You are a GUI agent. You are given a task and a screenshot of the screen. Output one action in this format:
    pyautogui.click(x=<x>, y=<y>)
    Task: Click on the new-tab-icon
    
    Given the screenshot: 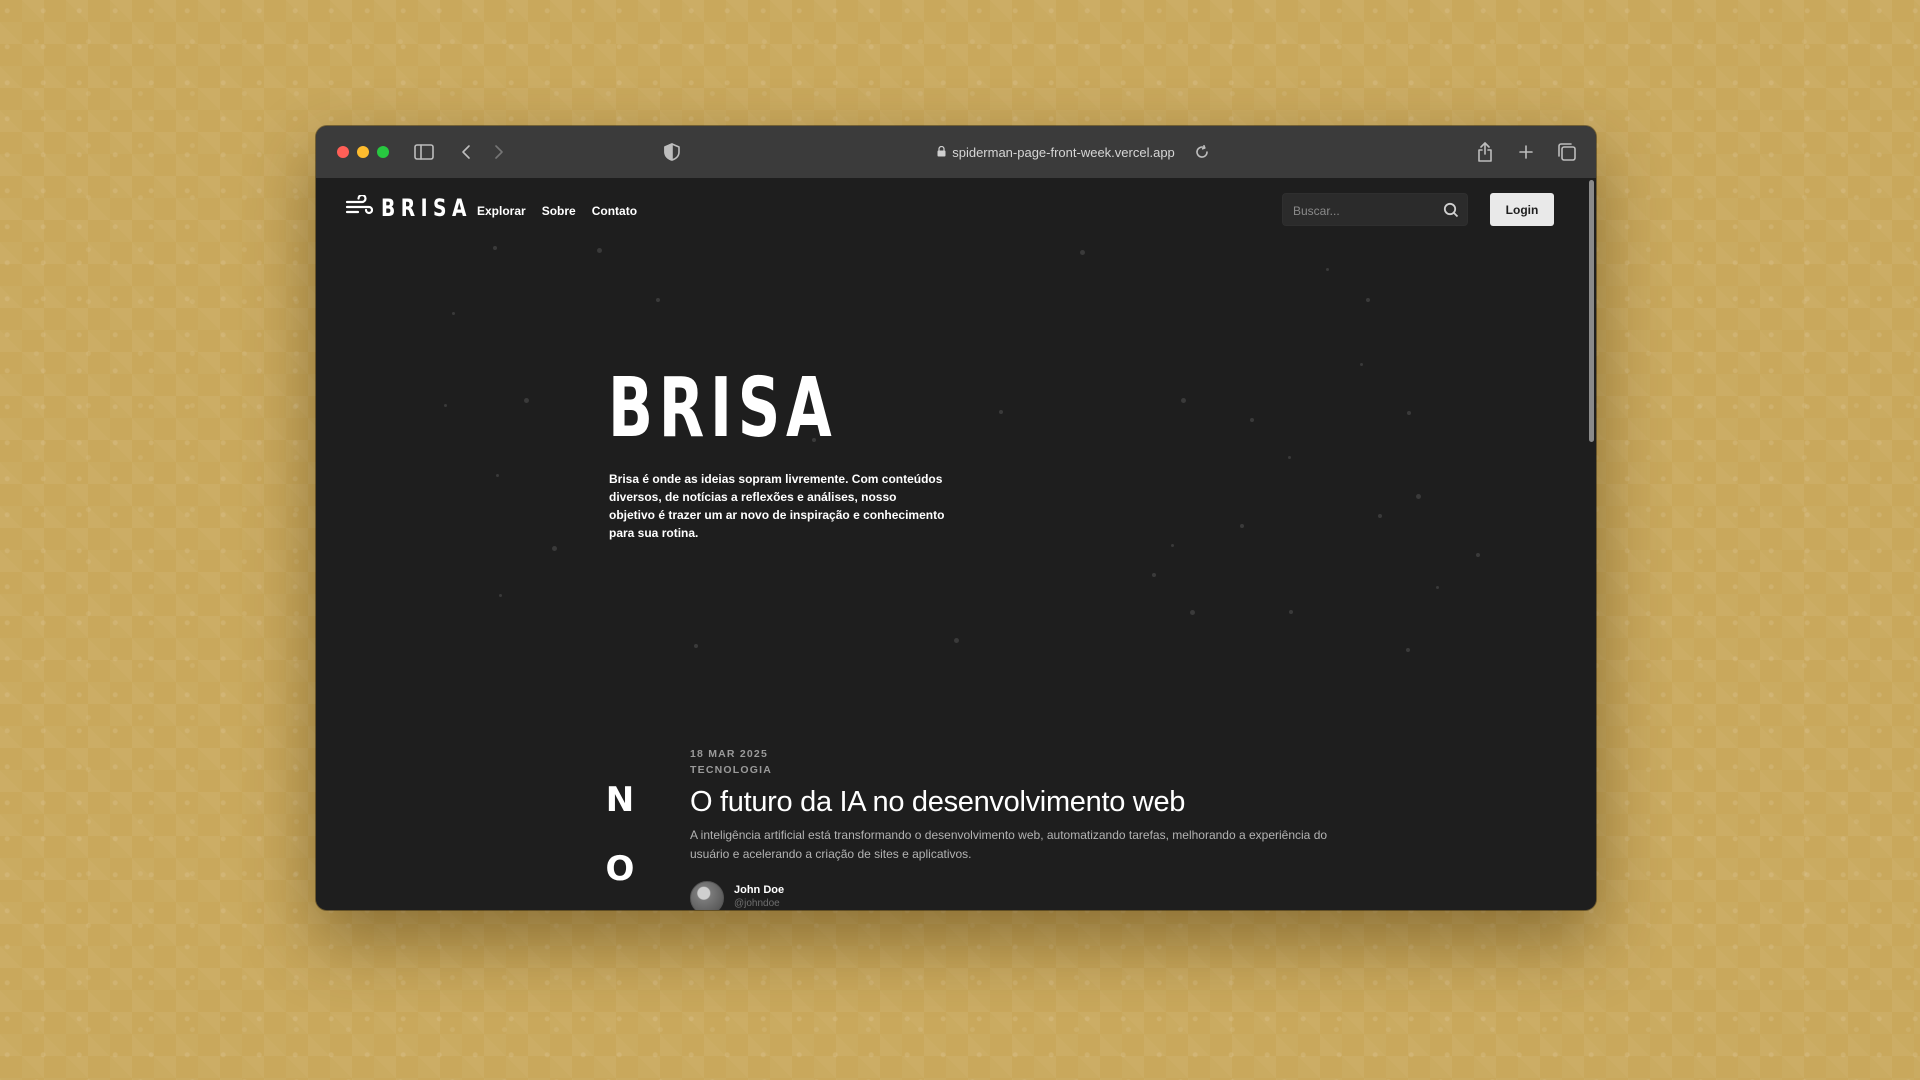 What is the action you would take?
    pyautogui.click(x=1526, y=152)
    